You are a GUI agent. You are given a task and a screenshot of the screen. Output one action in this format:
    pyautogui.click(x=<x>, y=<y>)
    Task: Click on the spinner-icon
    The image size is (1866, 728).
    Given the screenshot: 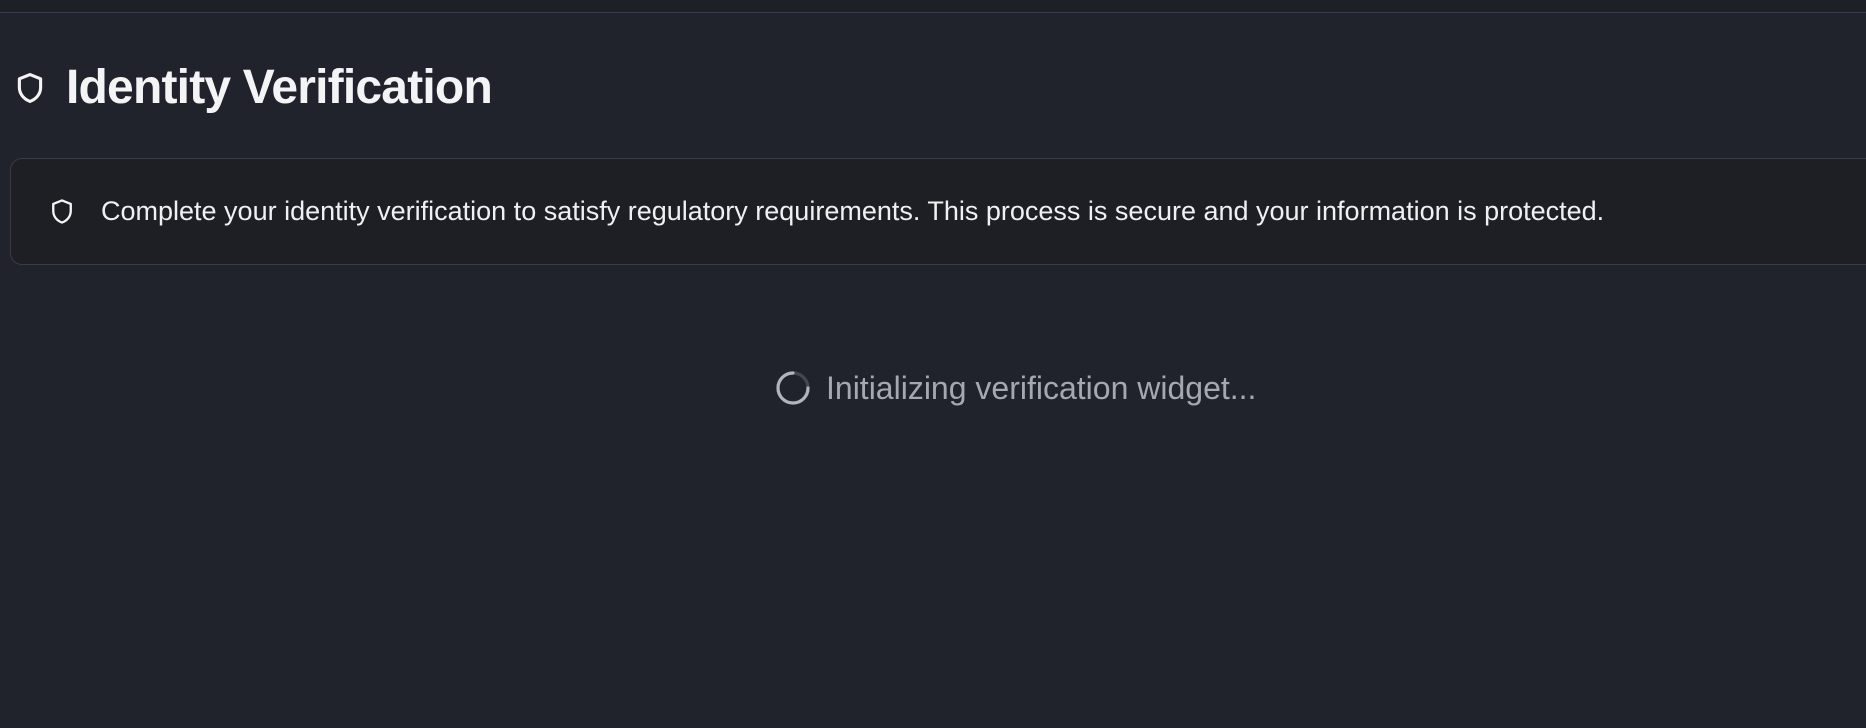 What is the action you would take?
    pyautogui.click(x=793, y=388)
    